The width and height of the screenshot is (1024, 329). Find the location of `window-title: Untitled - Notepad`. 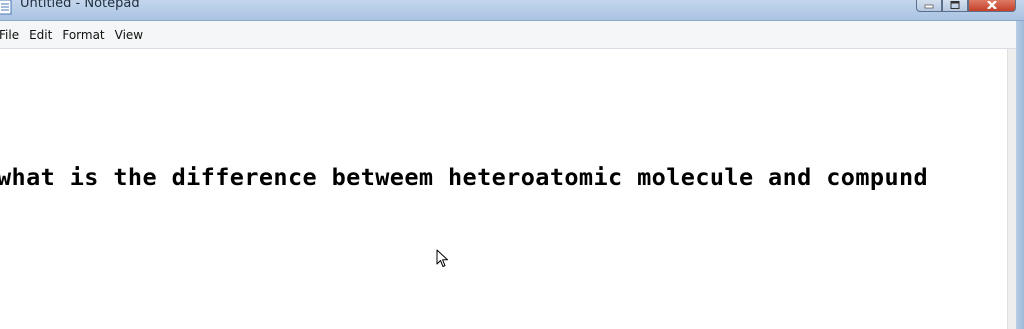

window-title: Untitled - Notepad is located at coordinates (80, 5).